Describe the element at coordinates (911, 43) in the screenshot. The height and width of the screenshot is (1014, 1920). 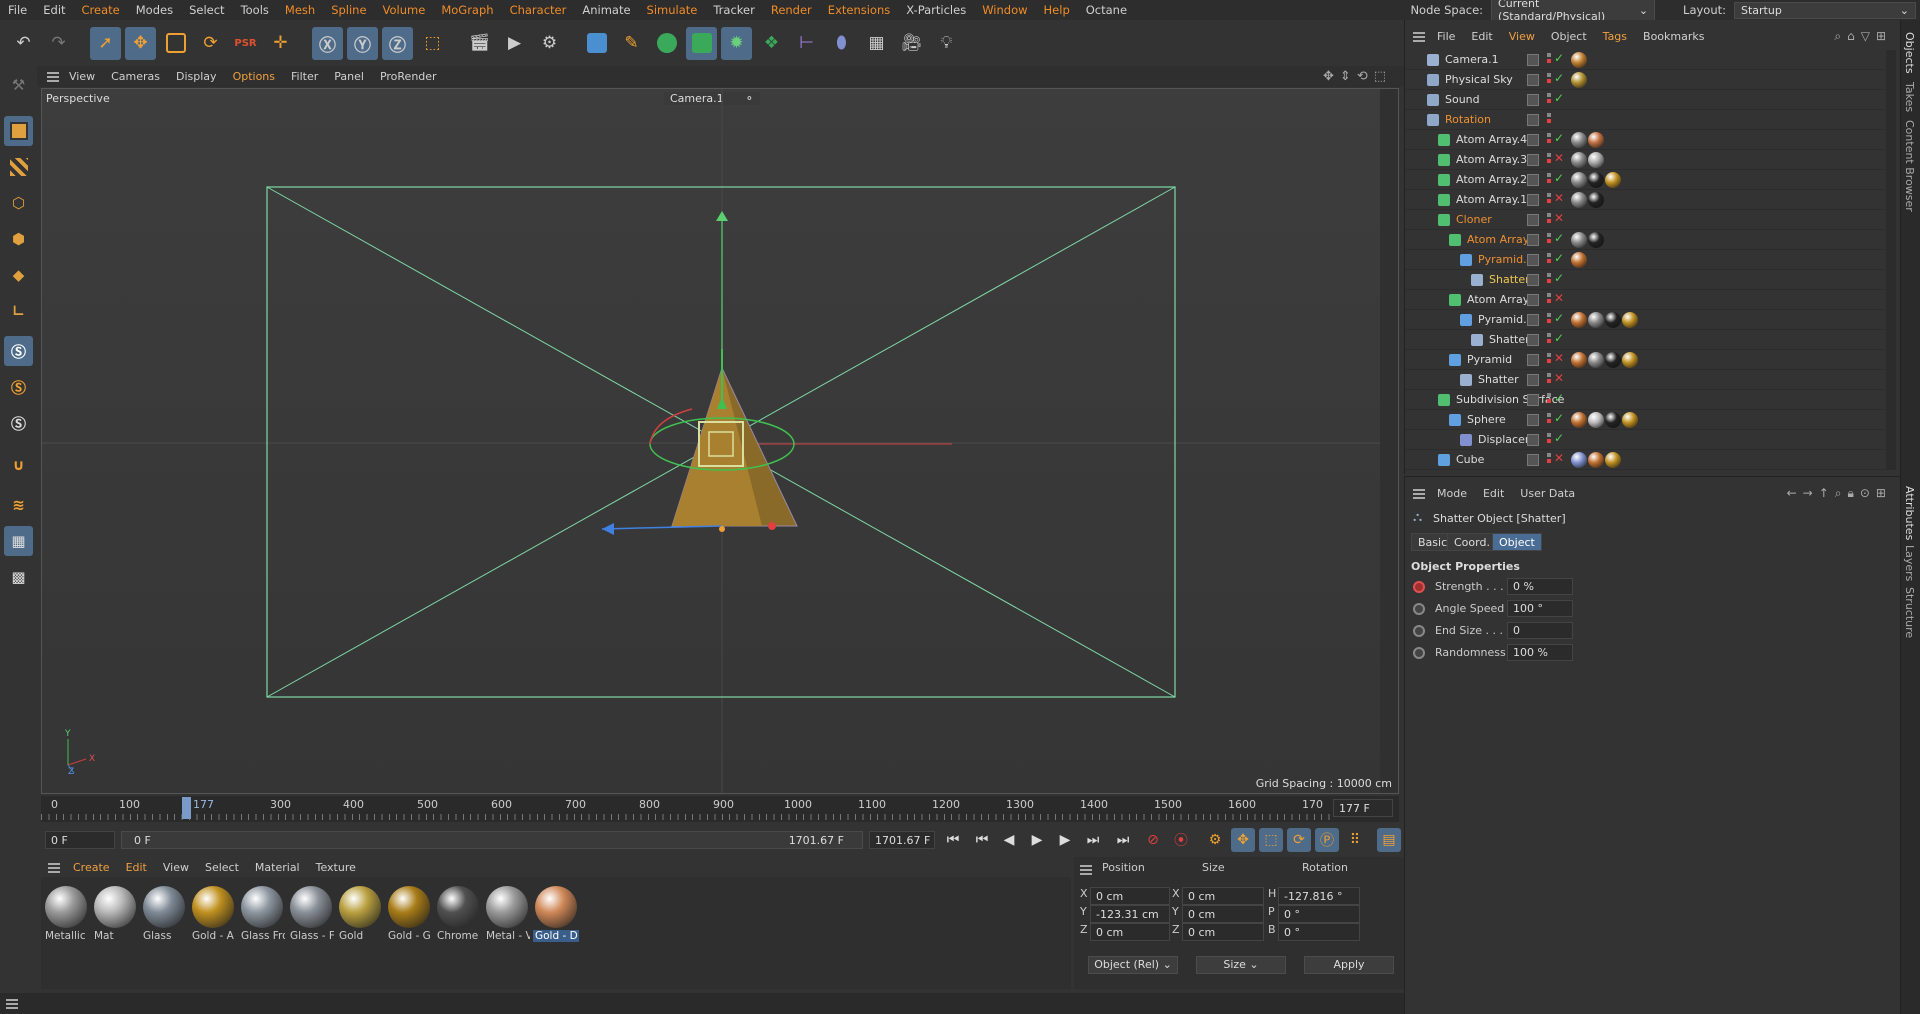
I see `camera-icon: 🎥︎` at that location.